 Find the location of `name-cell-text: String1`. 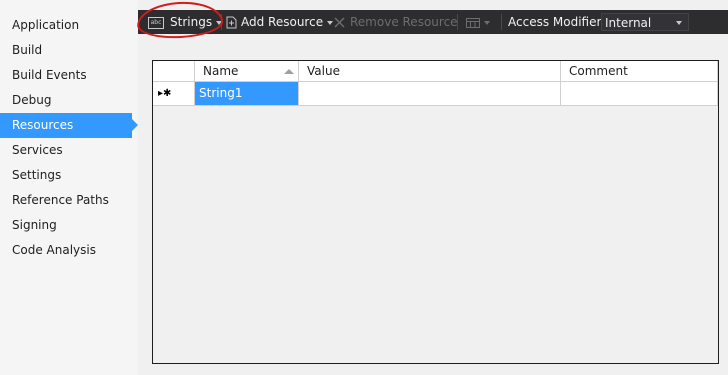

name-cell-text: String1 is located at coordinates (221, 93).